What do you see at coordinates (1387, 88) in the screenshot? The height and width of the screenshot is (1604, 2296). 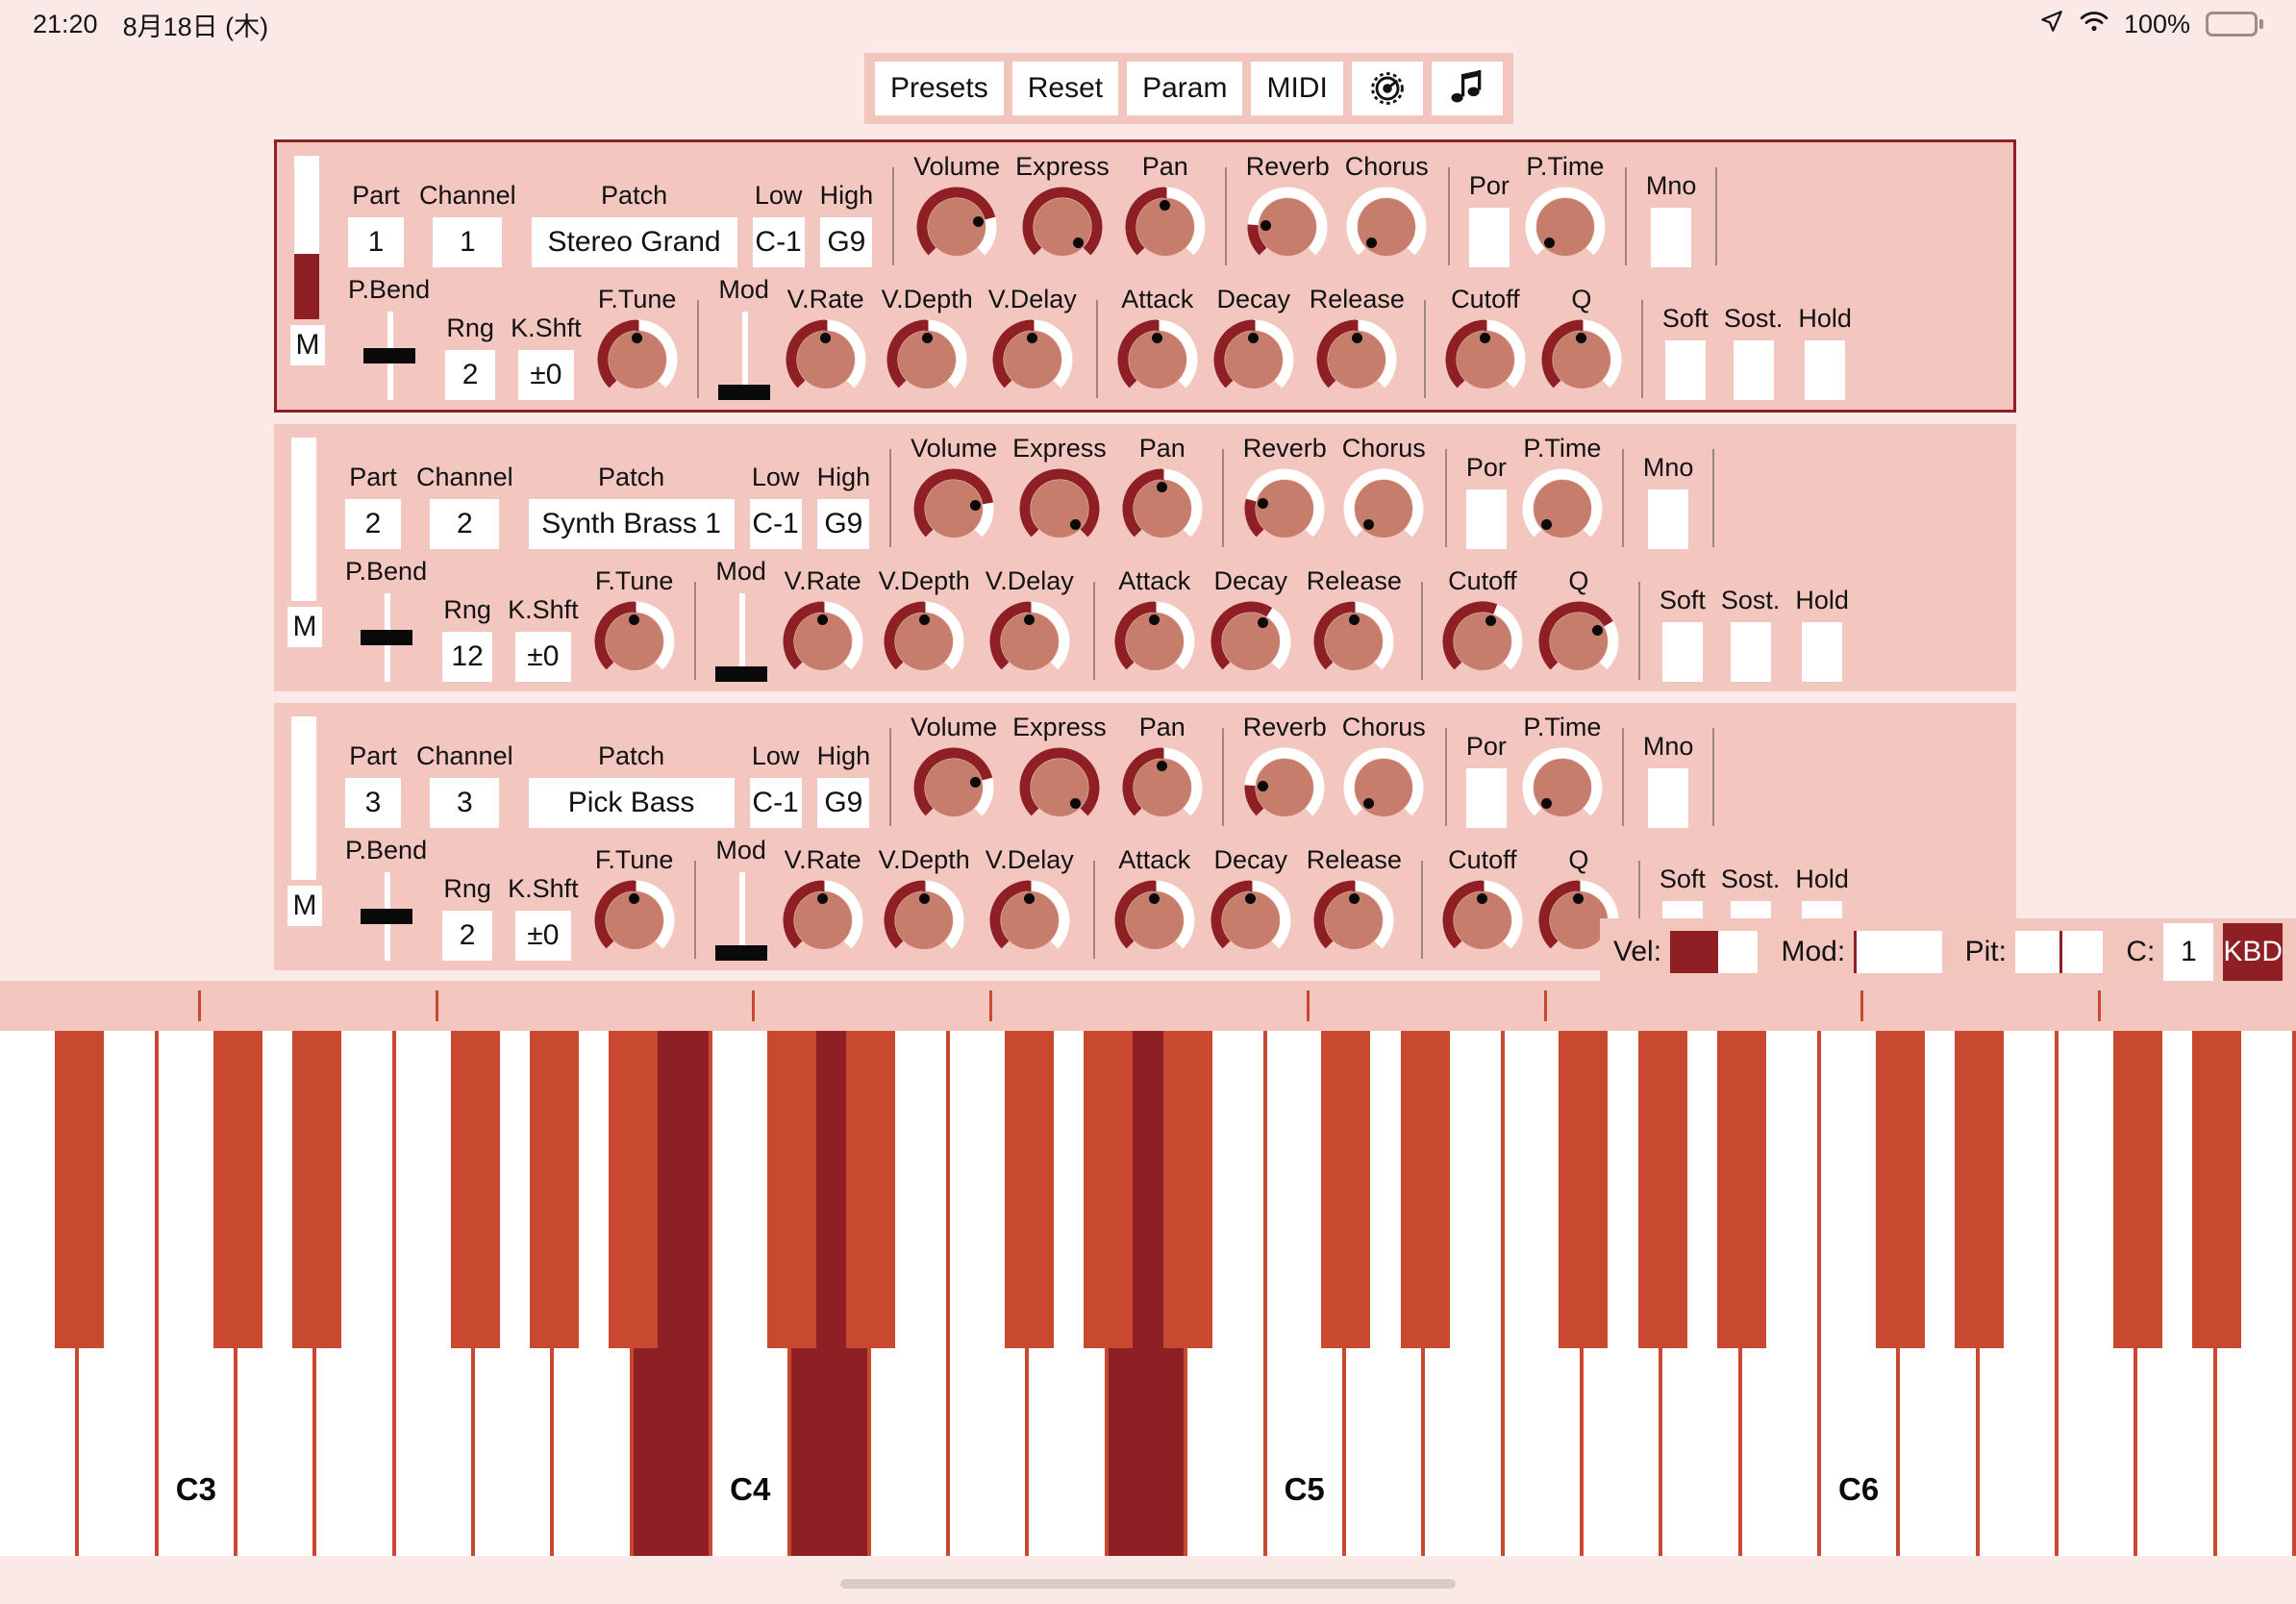 I see `gear-icon` at bounding box center [1387, 88].